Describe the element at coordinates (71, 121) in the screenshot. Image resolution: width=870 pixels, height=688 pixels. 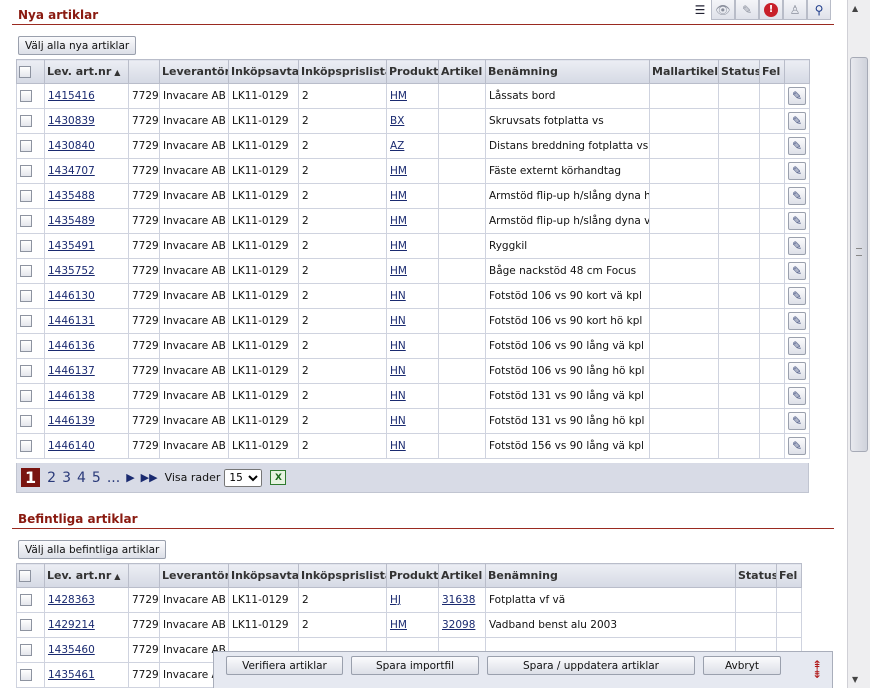
I see `lev-art-nr-link: 1430839` at that location.